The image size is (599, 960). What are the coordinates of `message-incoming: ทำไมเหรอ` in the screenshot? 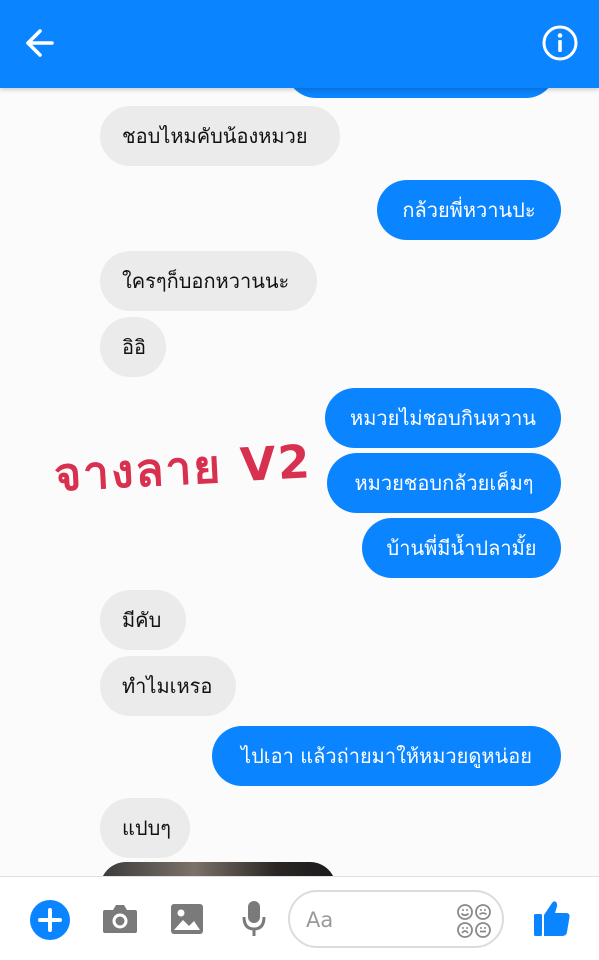 It's located at (168, 686).